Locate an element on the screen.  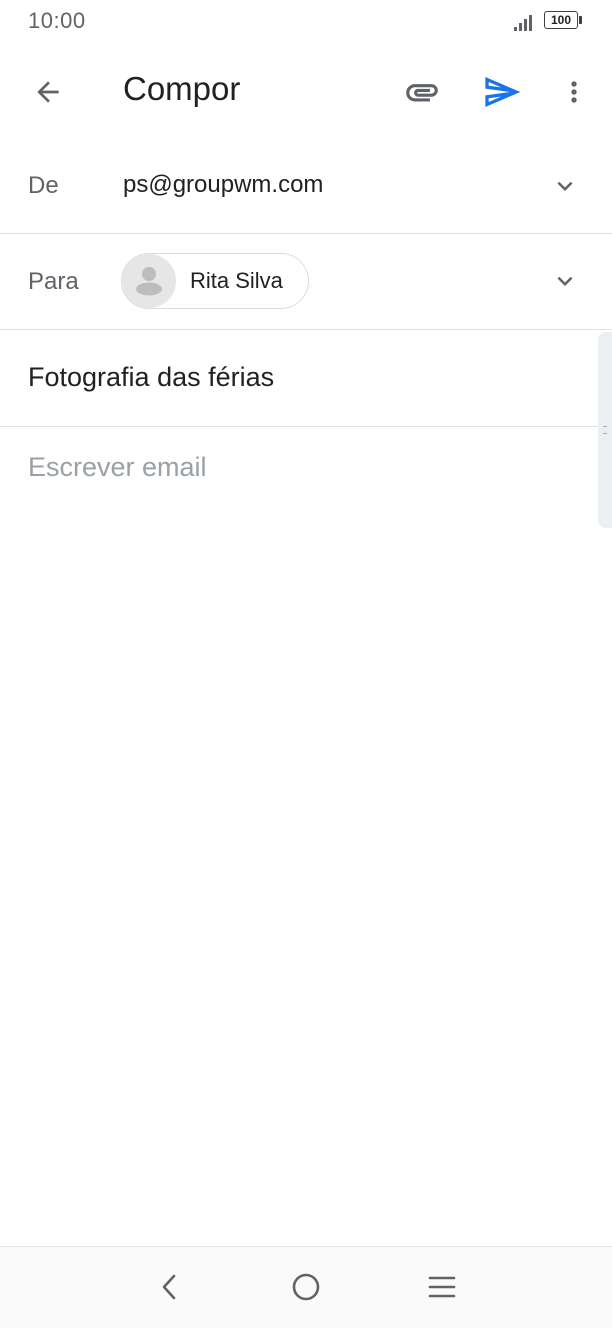
nav-home-icon is located at coordinates (306, 1287).